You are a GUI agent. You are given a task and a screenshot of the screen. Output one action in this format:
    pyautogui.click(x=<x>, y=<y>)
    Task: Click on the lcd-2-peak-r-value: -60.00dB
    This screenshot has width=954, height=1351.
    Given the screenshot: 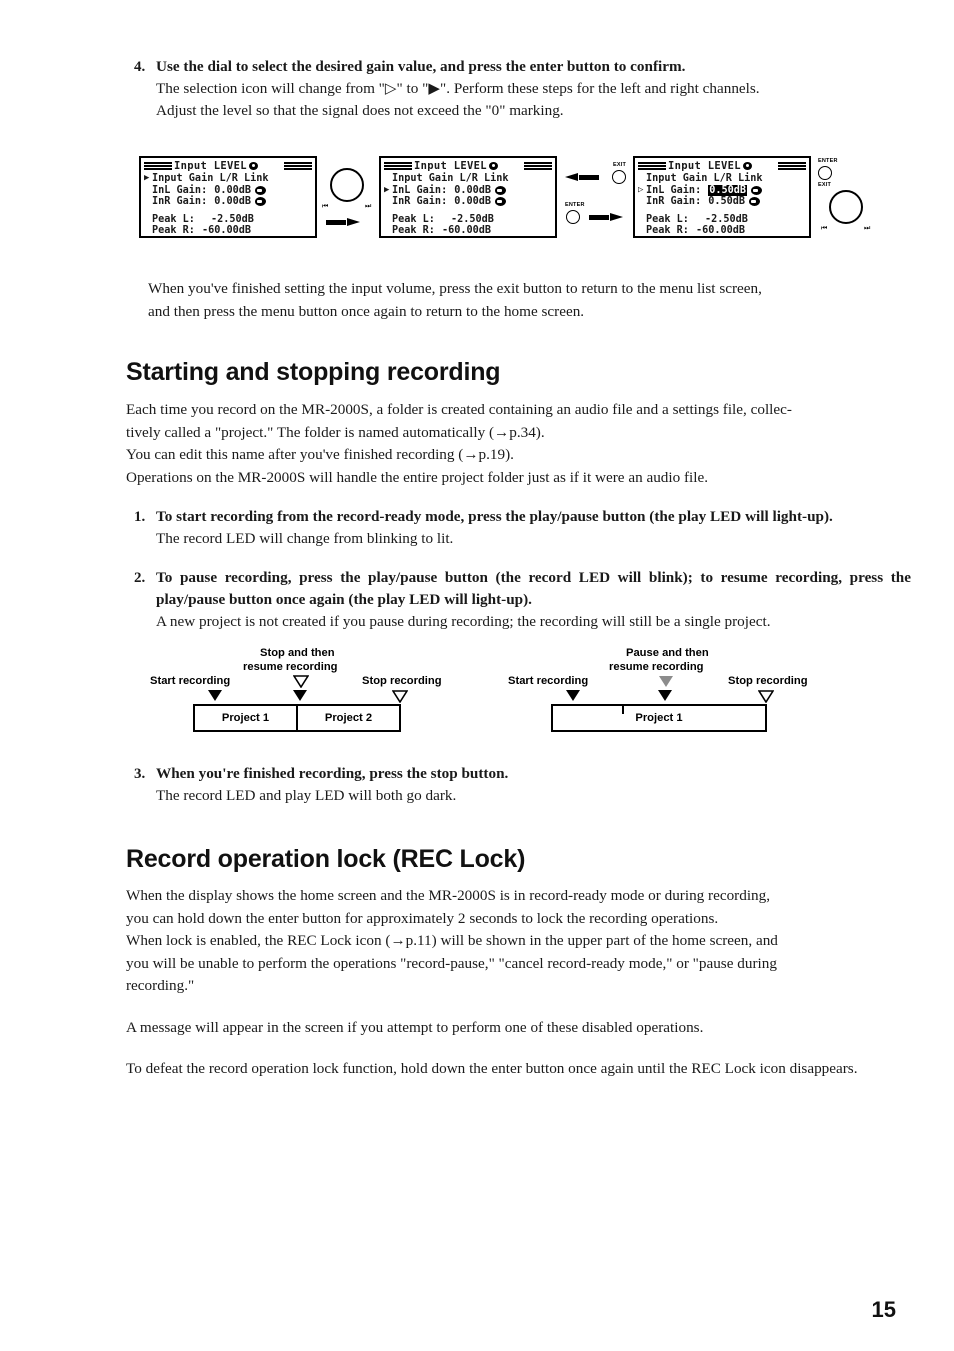 What is the action you would take?
    pyautogui.click(x=466, y=230)
    